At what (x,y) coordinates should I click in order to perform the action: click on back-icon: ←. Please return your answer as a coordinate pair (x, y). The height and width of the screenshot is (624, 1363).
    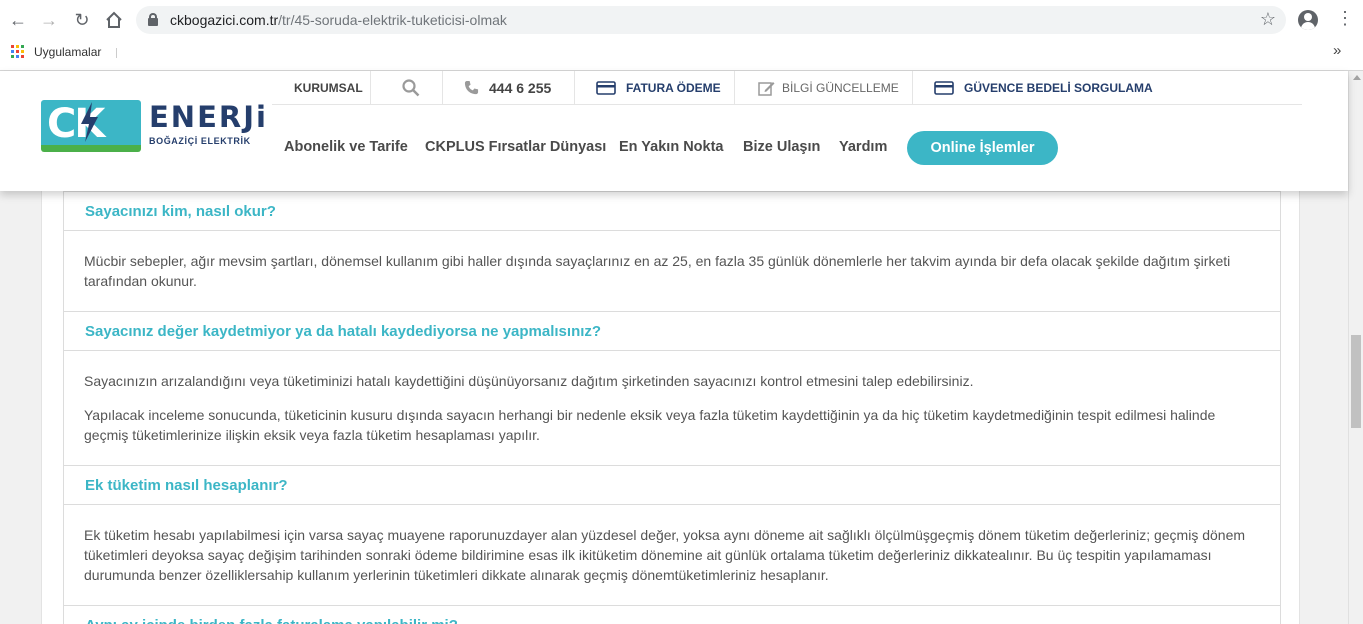
    Looking at the image, I should click on (18, 20).